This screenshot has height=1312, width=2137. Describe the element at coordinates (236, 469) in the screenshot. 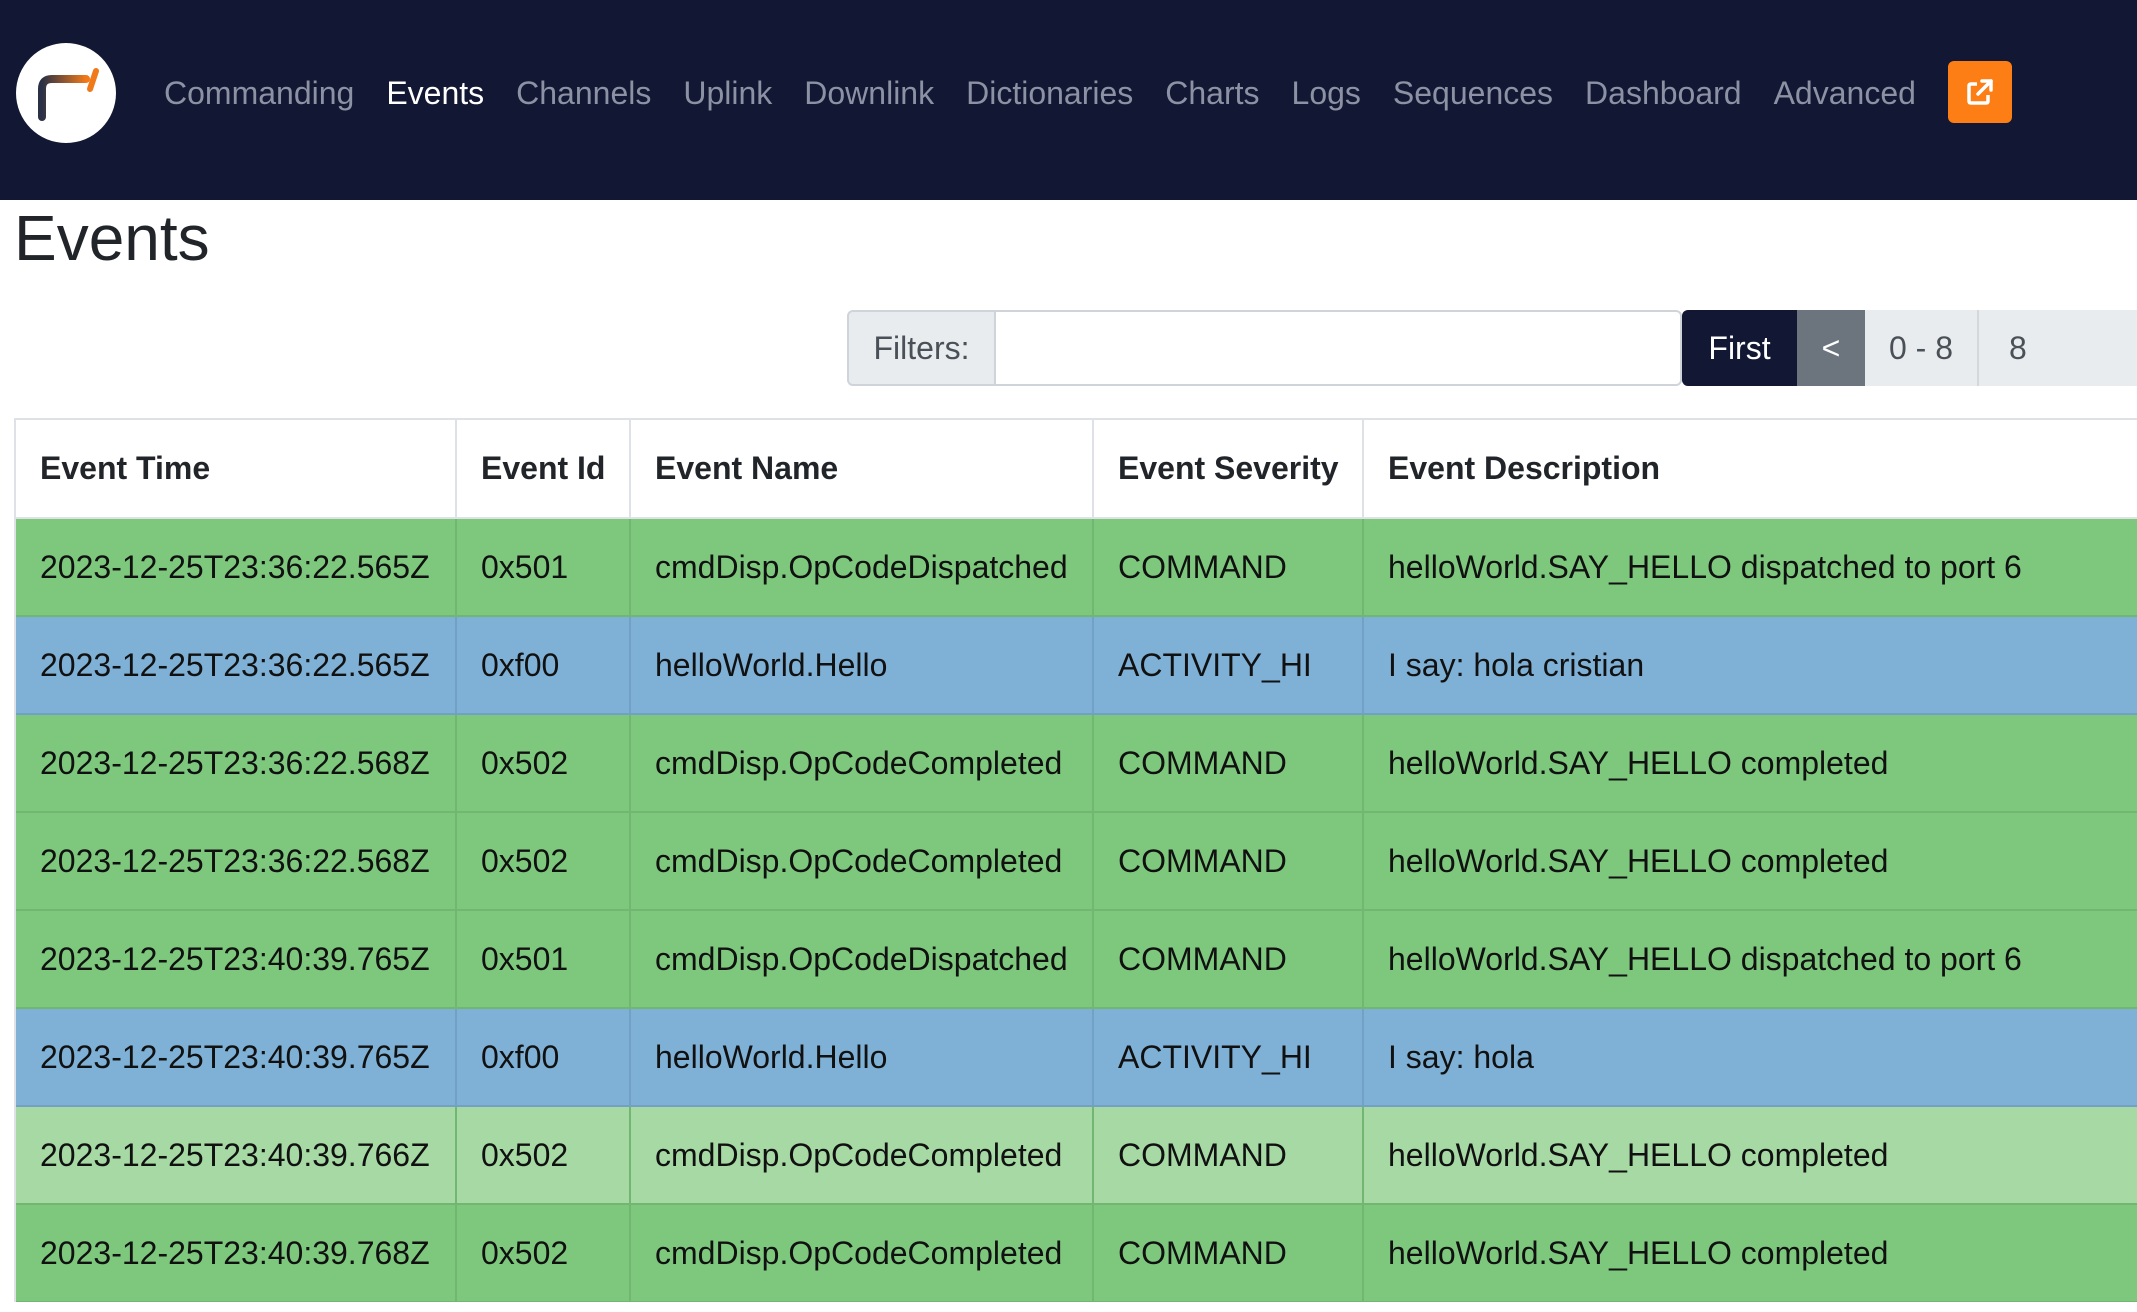

I see `header-event-time: Event Time` at that location.